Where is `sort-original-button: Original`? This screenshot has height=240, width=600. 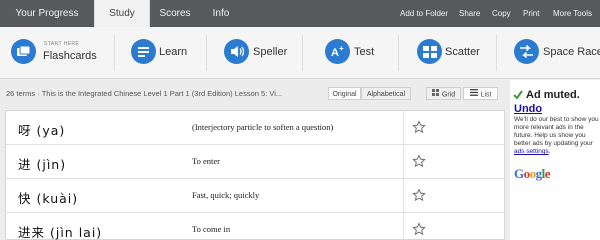
sort-original-button: Original is located at coordinates (344, 93).